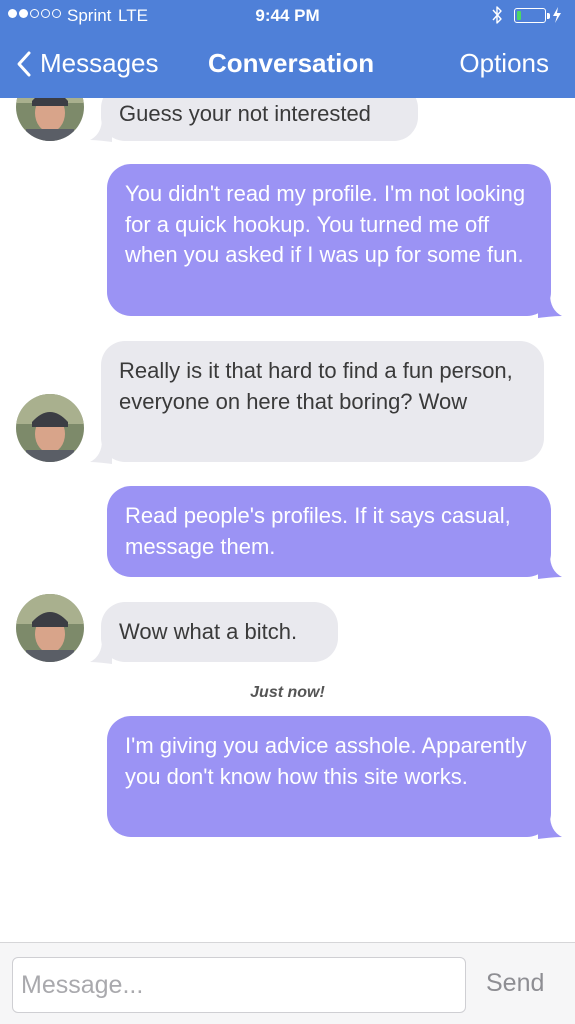 The width and height of the screenshot is (575, 1024). Describe the element at coordinates (99, 63) in the screenshot. I see `back-button-label: Messages` at that location.